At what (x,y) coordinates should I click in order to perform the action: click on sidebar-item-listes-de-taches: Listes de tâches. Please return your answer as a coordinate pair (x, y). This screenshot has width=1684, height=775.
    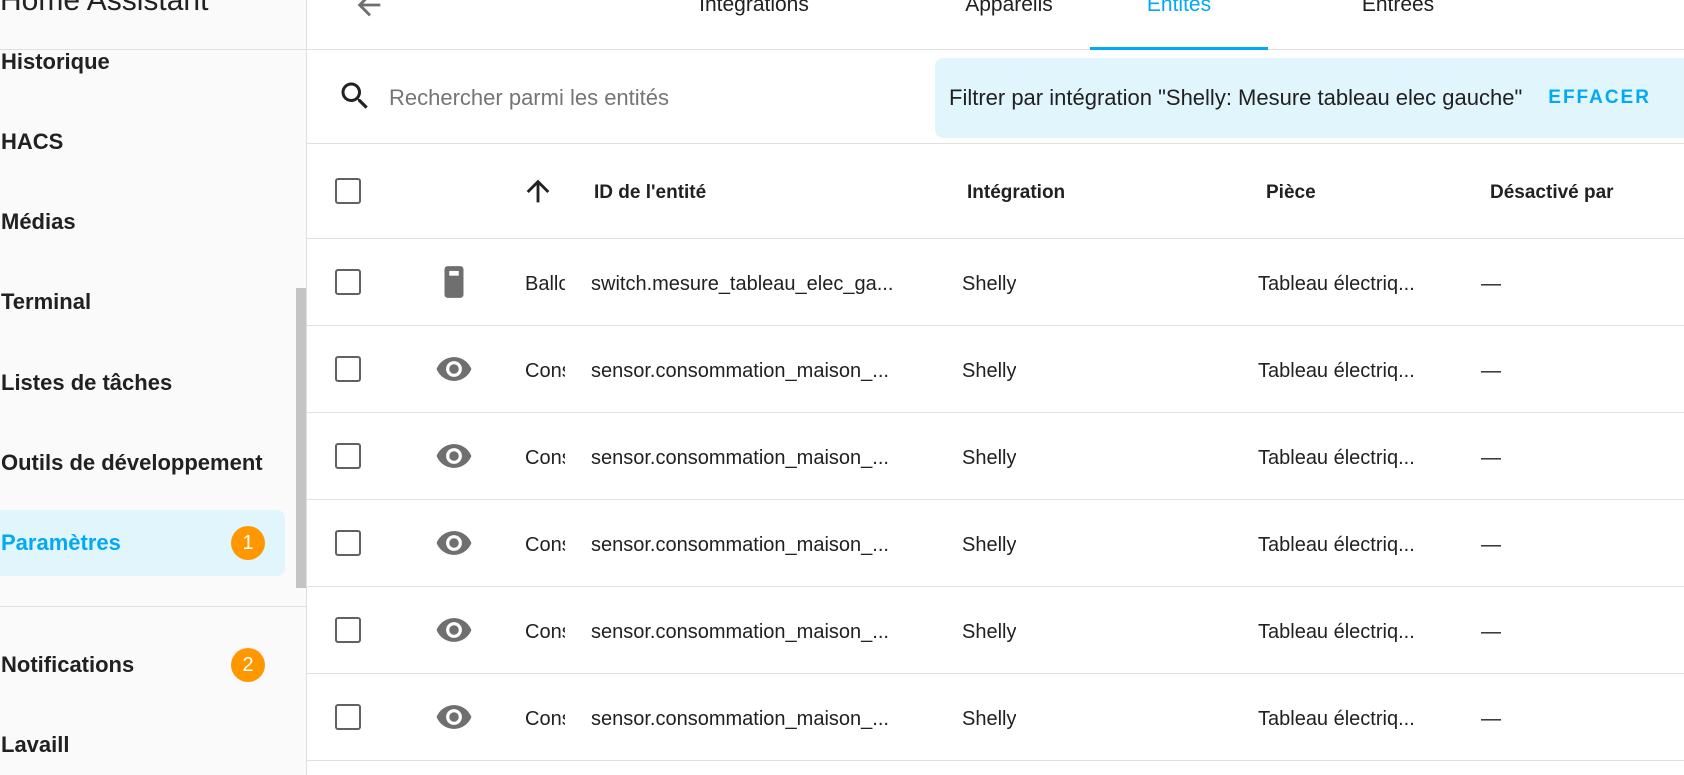
    Looking at the image, I should click on (142, 383).